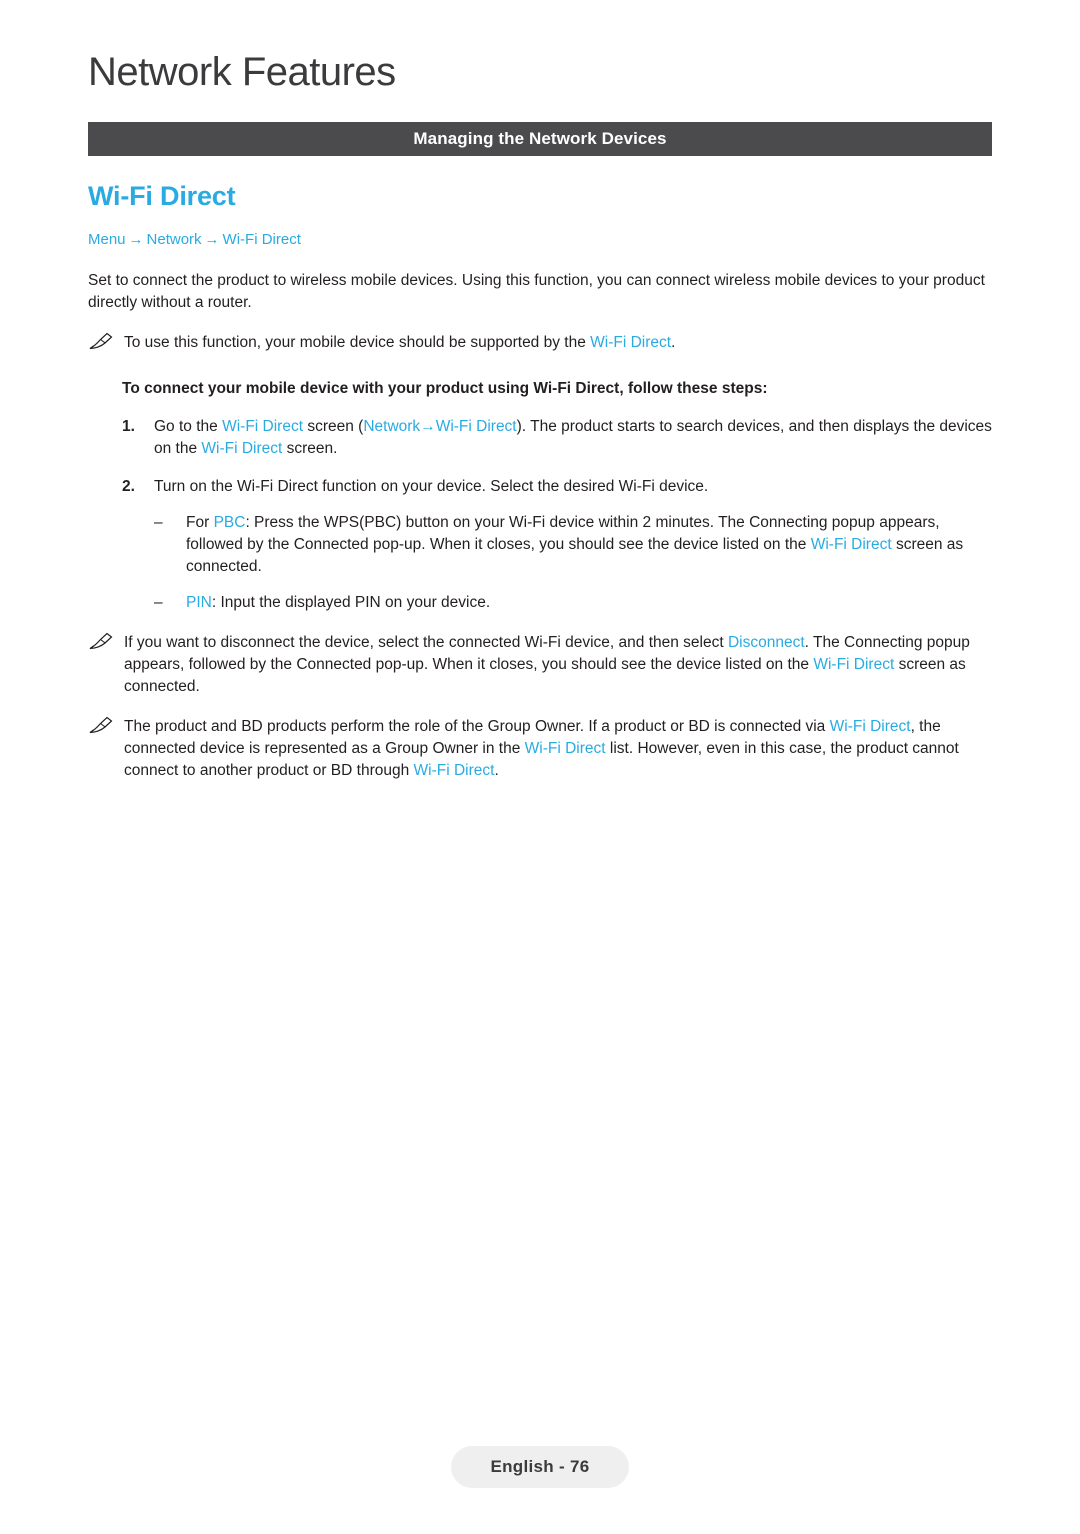 The width and height of the screenshot is (1080, 1534). I want to click on sub-2-l1: PIN, so click(199, 602).